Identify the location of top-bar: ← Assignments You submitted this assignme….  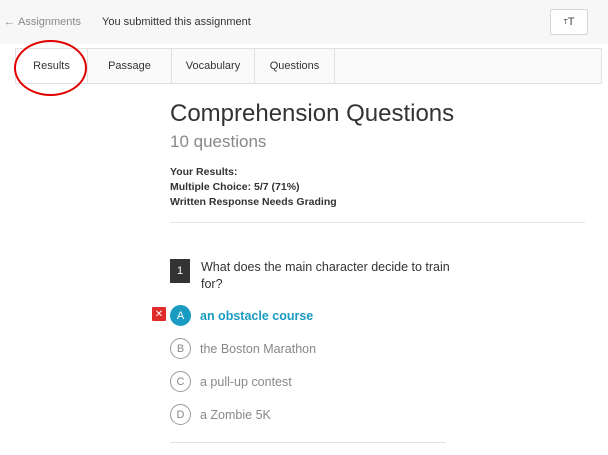
(304, 22).